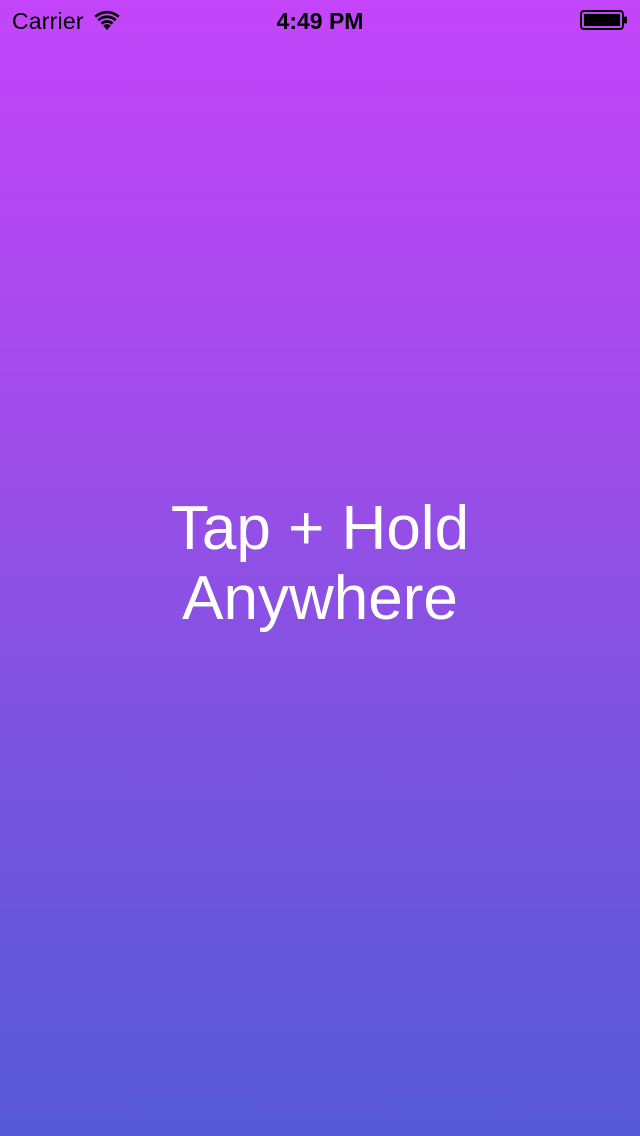 The width and height of the screenshot is (640, 1136). I want to click on battery-icon, so click(604, 20).